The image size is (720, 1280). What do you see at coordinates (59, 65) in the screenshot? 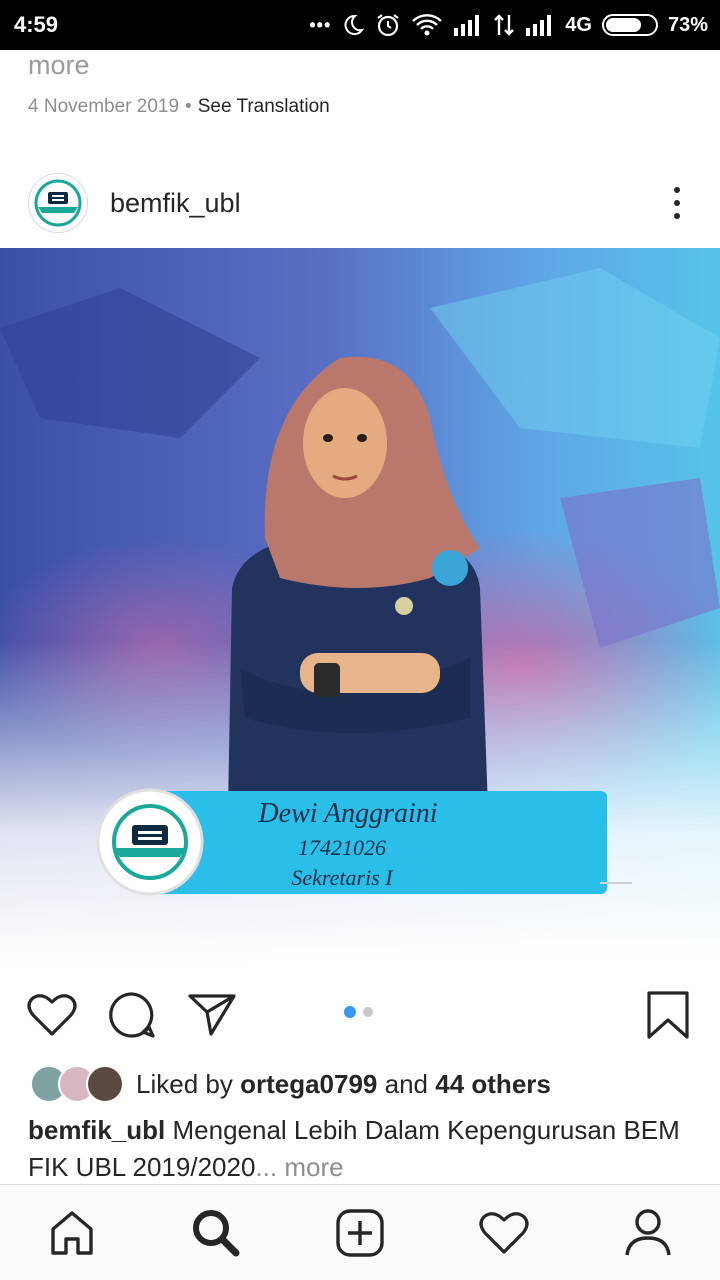
I see `previous-caption-more-link: more` at bounding box center [59, 65].